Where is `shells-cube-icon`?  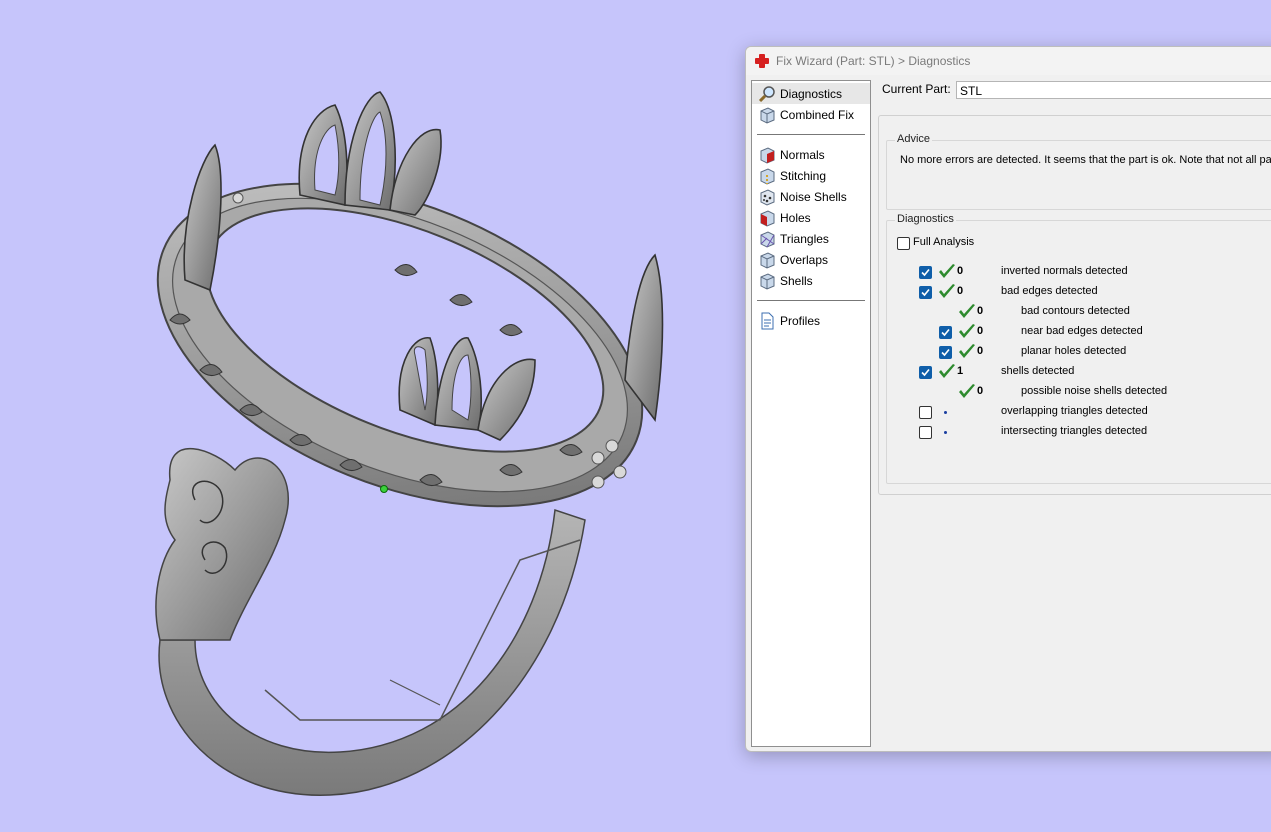
shells-cube-icon is located at coordinates (767, 281).